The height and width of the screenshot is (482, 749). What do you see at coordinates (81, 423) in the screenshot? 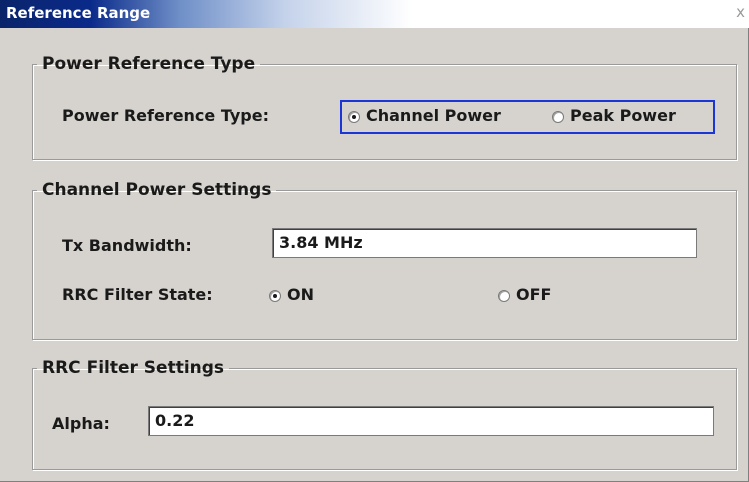
I see `alpha-label: Alpha:` at bounding box center [81, 423].